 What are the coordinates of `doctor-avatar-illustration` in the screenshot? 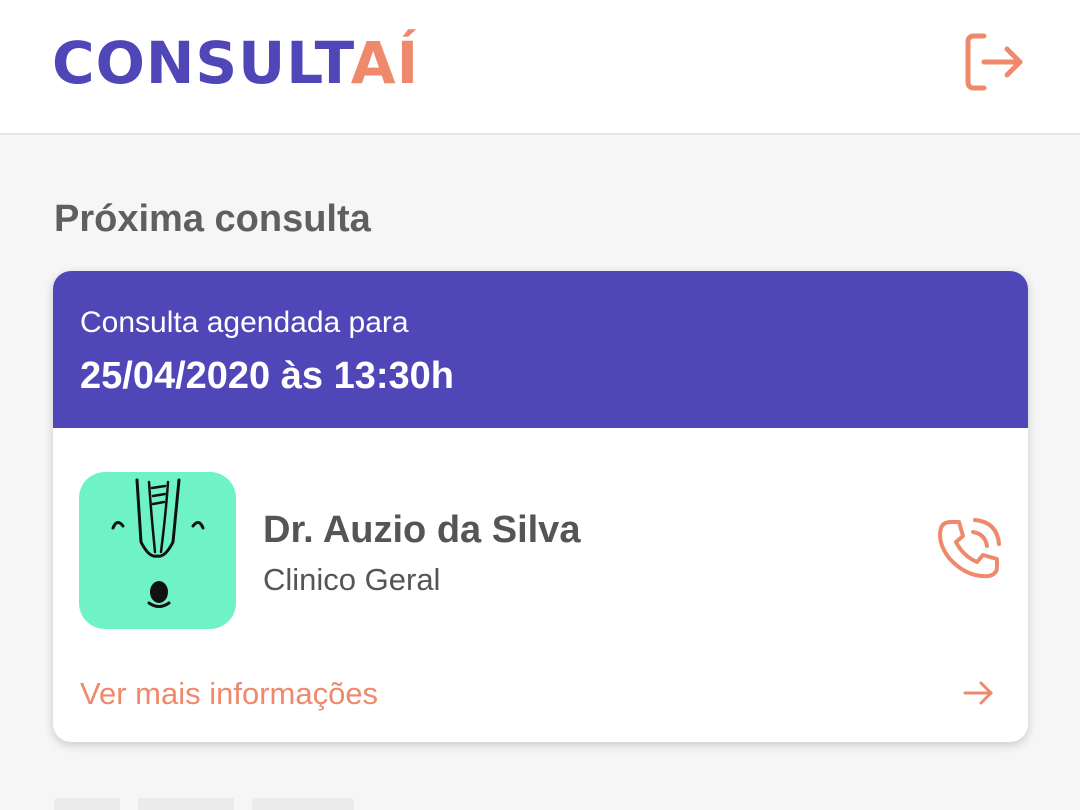 It's located at (158, 543).